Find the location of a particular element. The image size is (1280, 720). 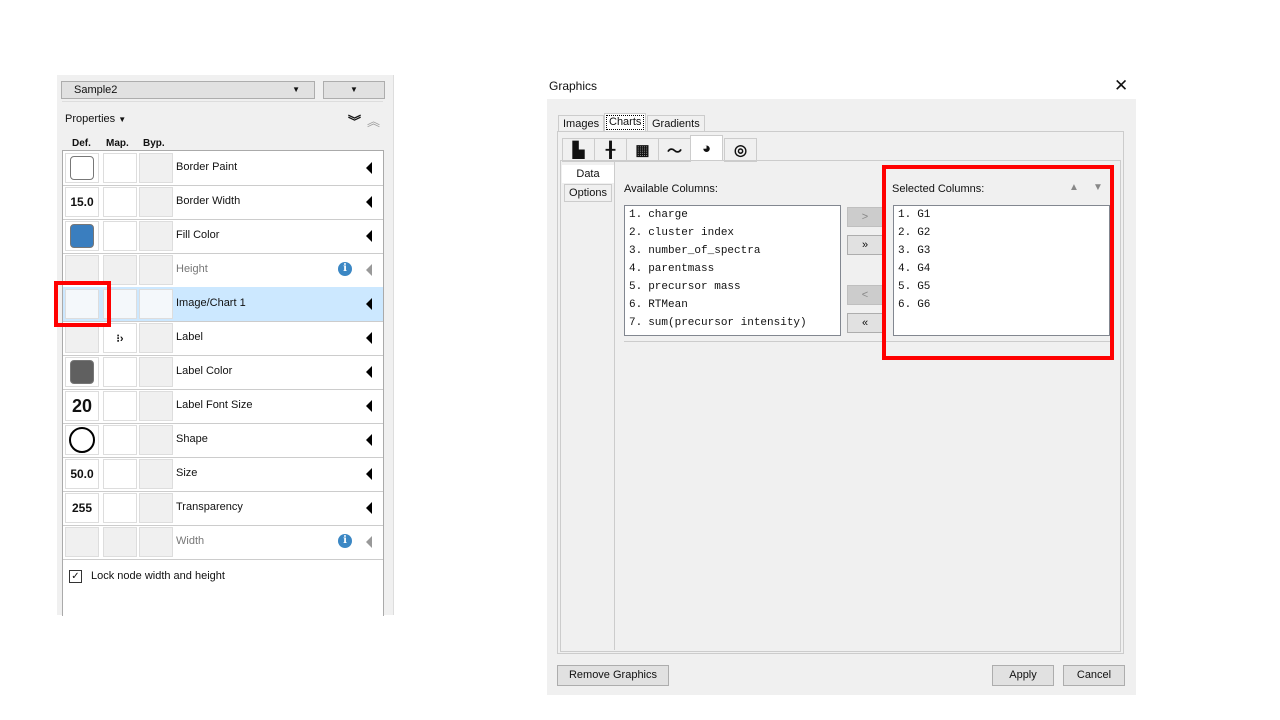

mapping-cell: ⁝› is located at coordinates (120, 338).